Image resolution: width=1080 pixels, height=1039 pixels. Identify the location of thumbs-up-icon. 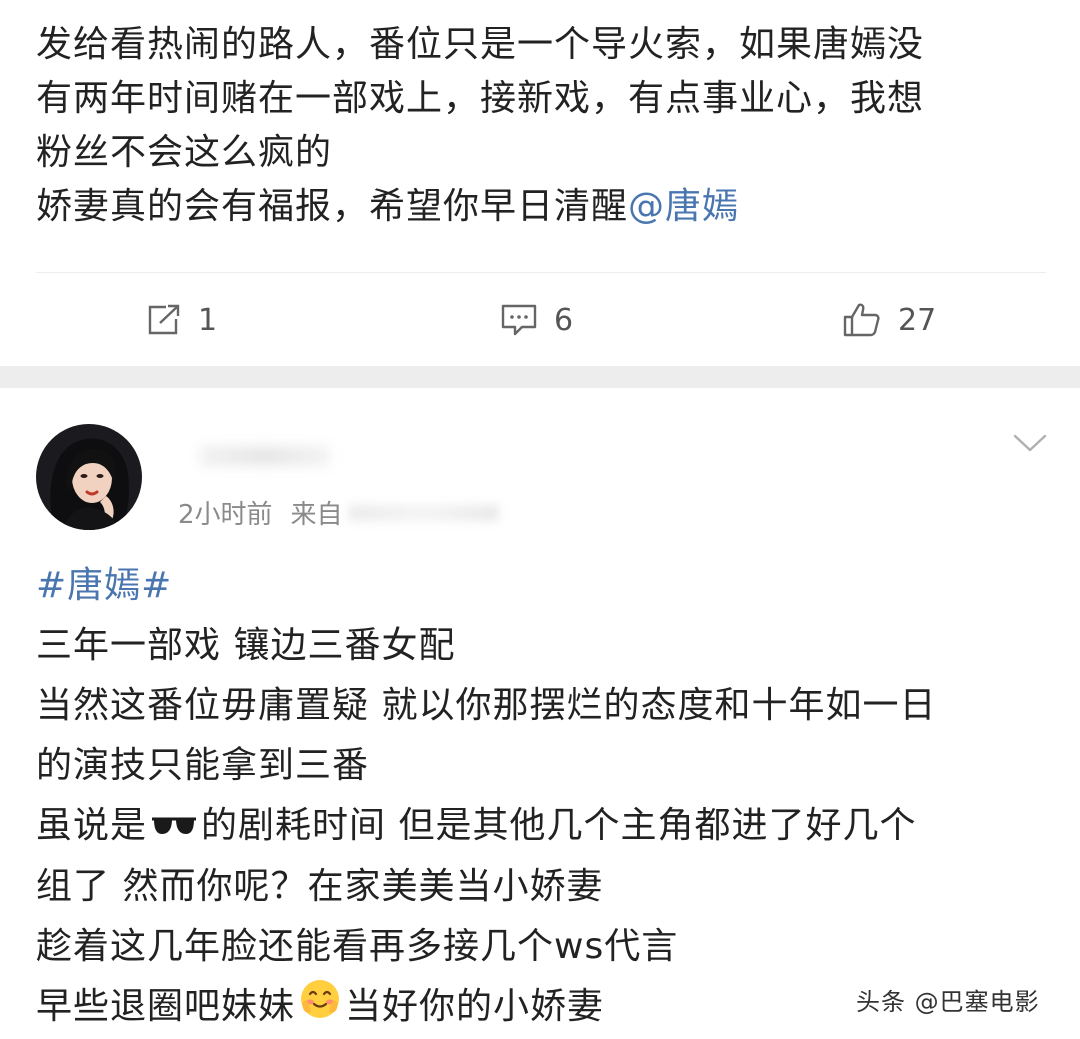
(862, 320).